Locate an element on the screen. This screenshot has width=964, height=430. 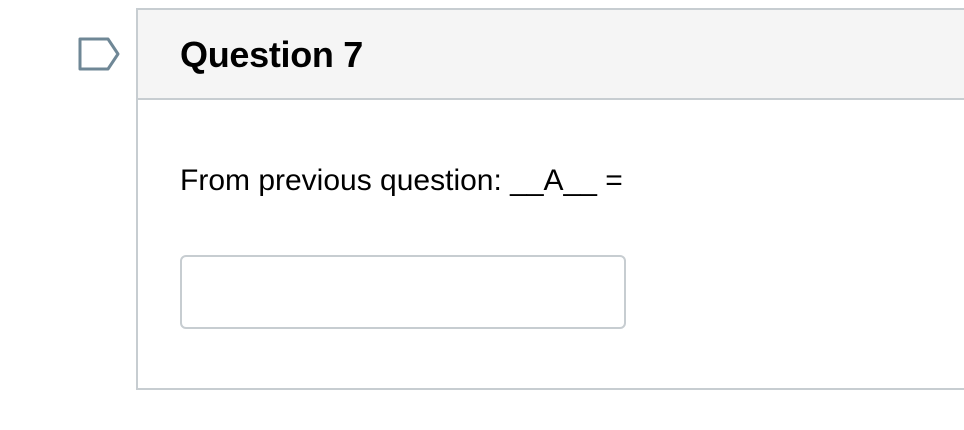
answer-input is located at coordinates (403, 292).